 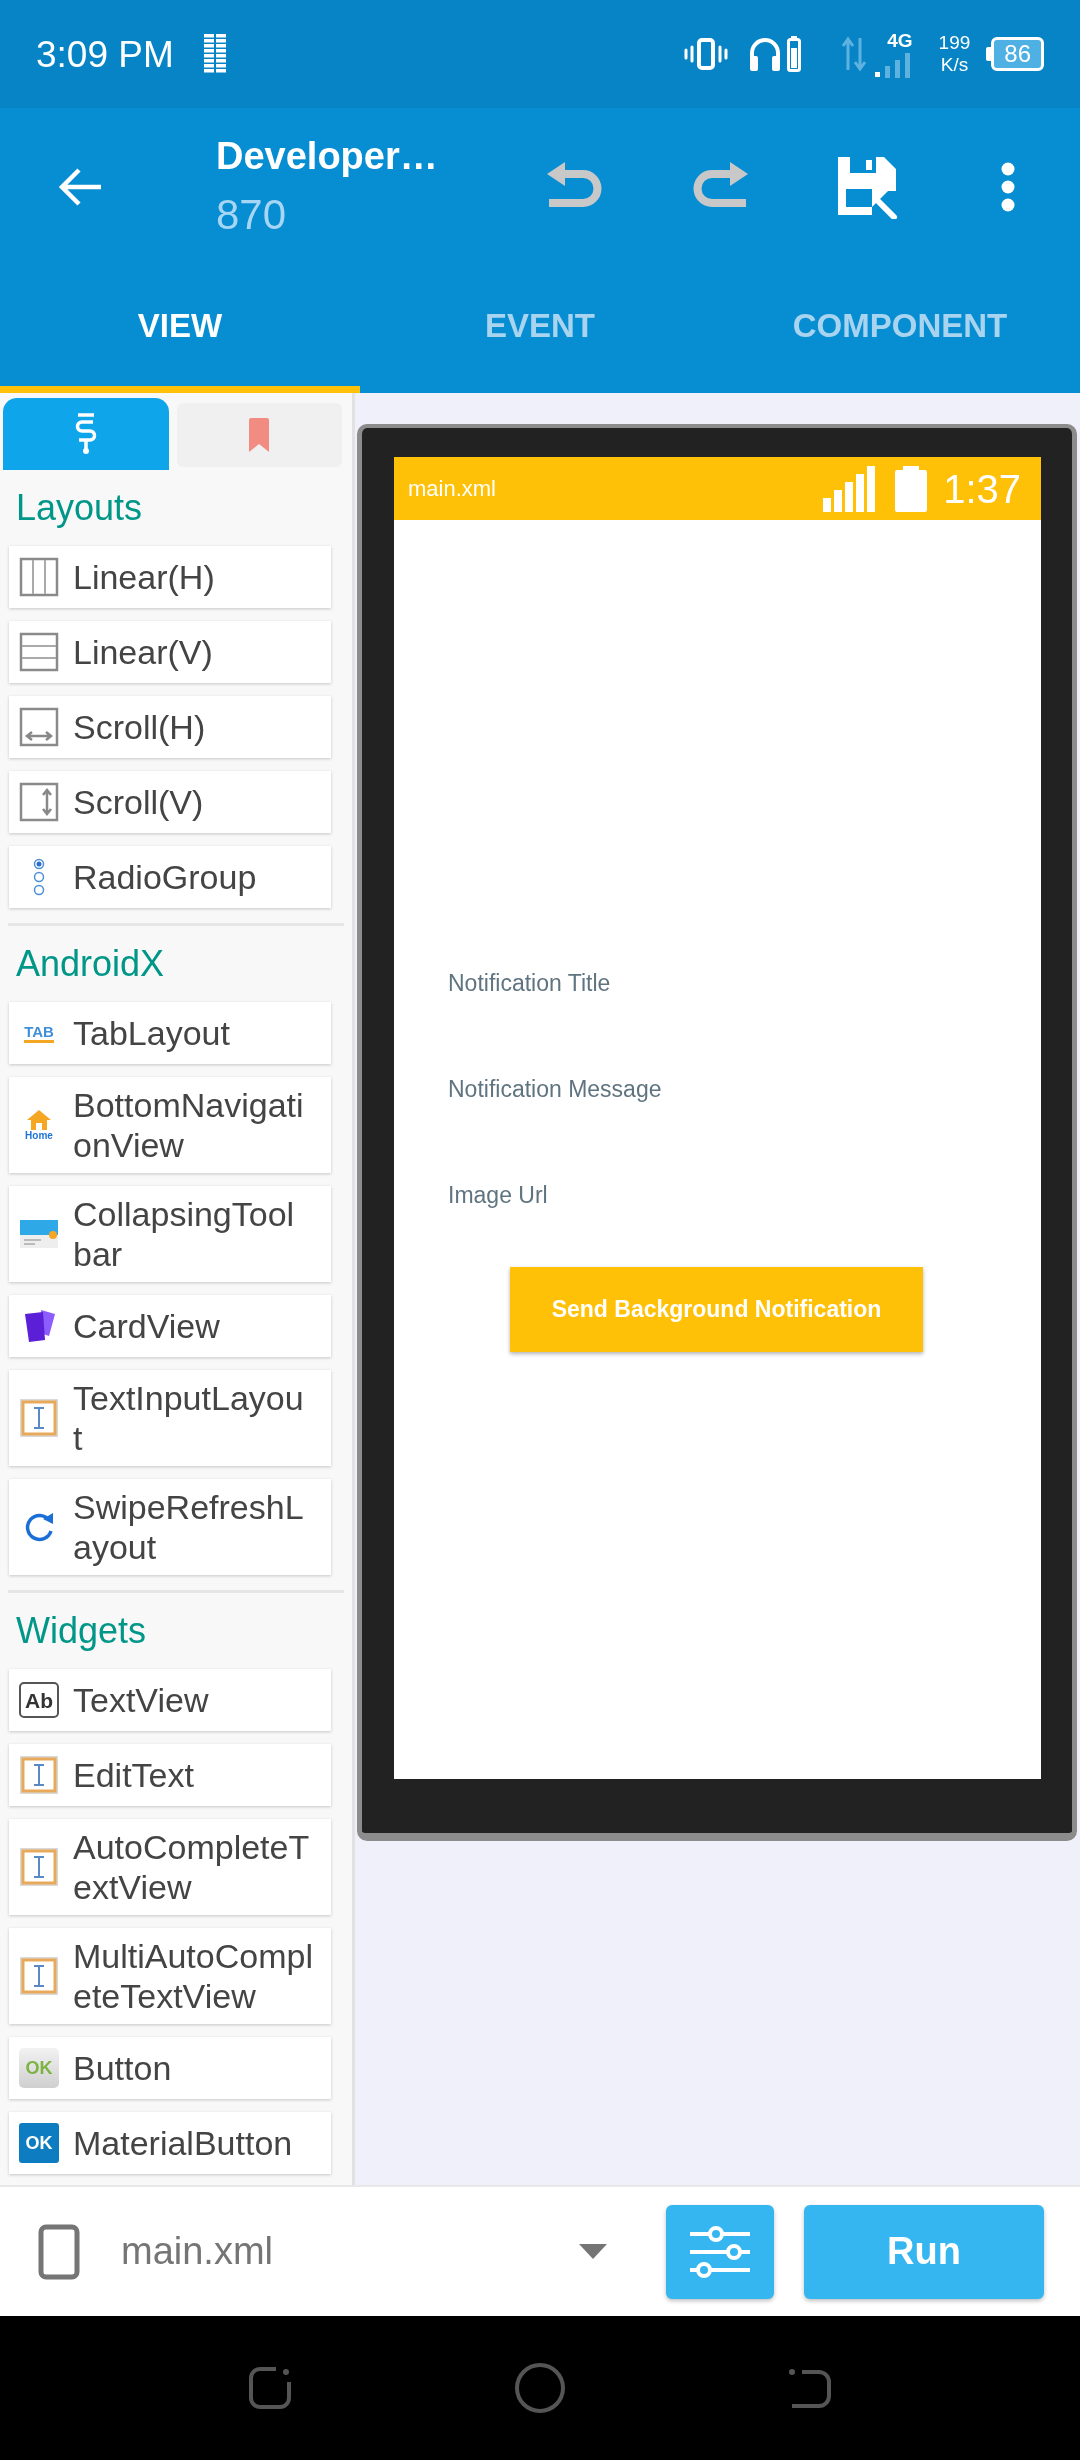 What do you see at coordinates (39, 802) in the screenshot?
I see `vertical-scroll-icon` at bounding box center [39, 802].